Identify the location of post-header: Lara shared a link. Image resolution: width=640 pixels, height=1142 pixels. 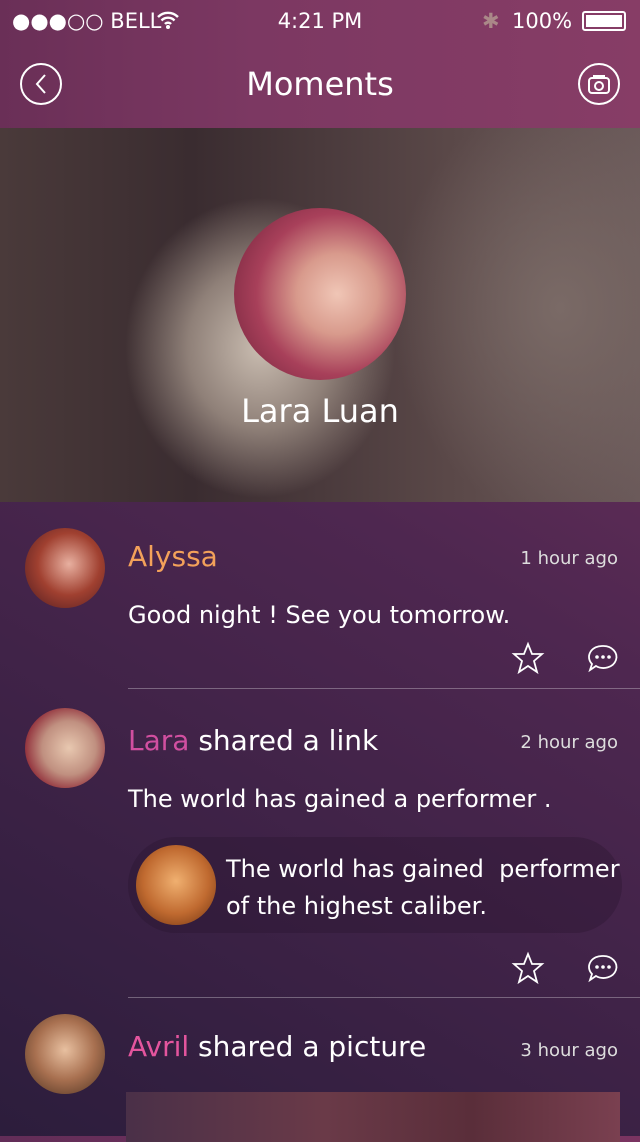
(253, 740).